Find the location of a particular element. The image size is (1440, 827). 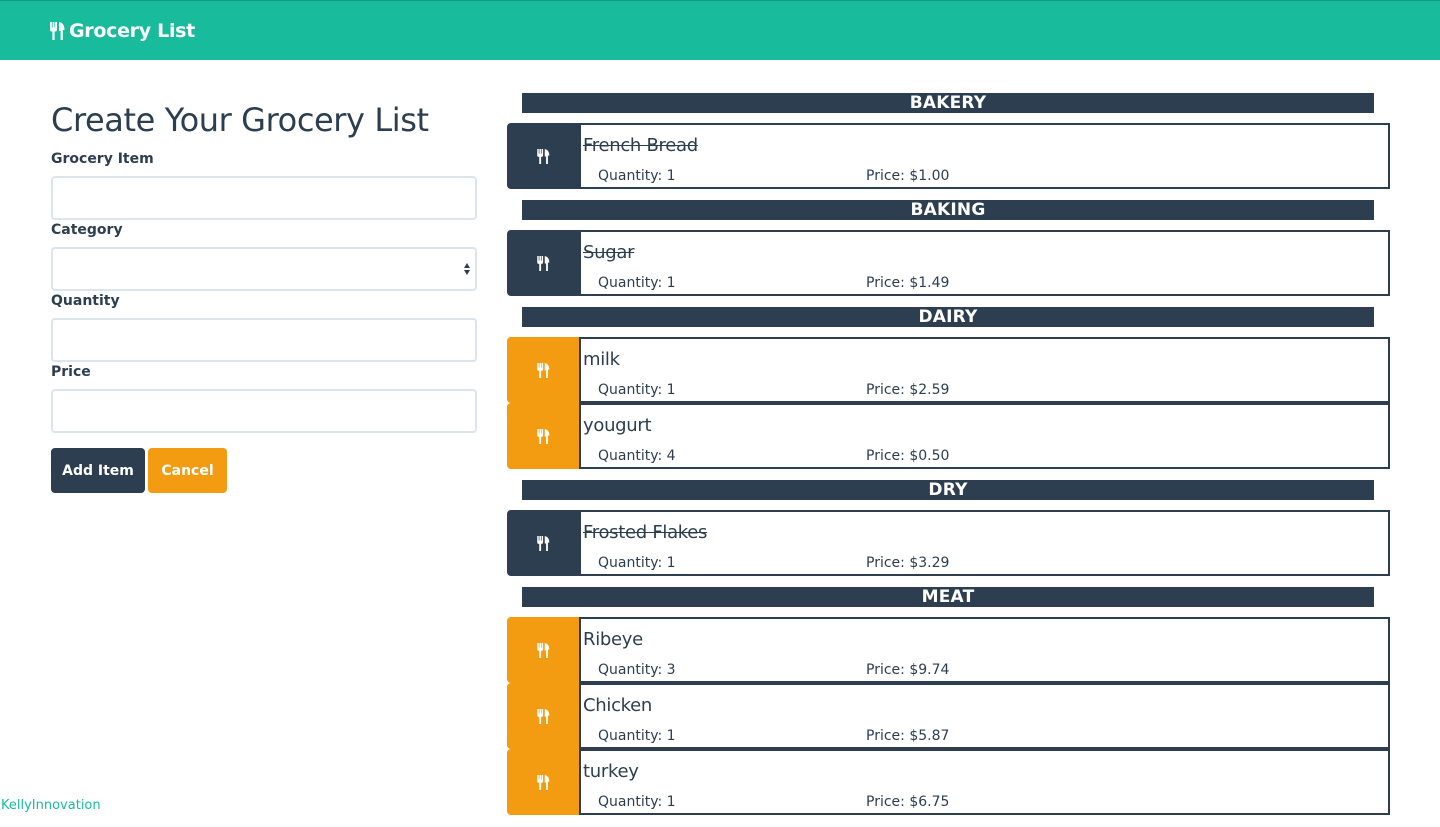

navbar-brand: Grocery List is located at coordinates (122, 31).